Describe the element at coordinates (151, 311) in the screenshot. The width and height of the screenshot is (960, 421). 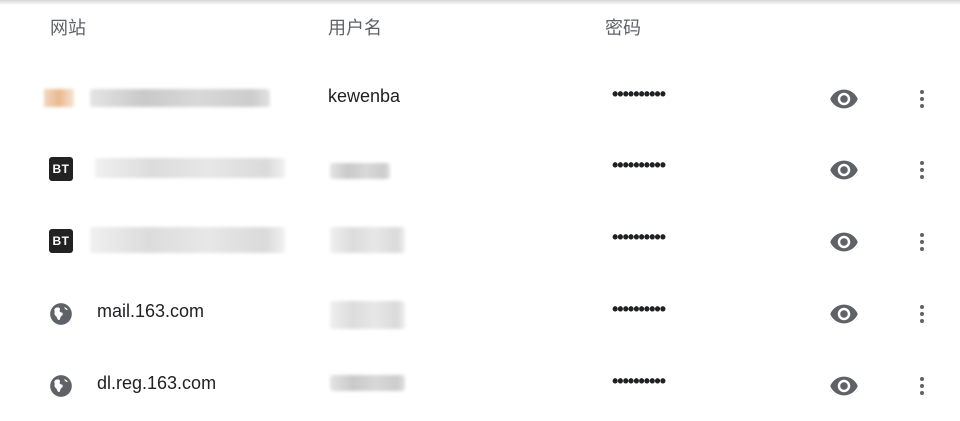
I see `site-text: mail.163.com` at that location.